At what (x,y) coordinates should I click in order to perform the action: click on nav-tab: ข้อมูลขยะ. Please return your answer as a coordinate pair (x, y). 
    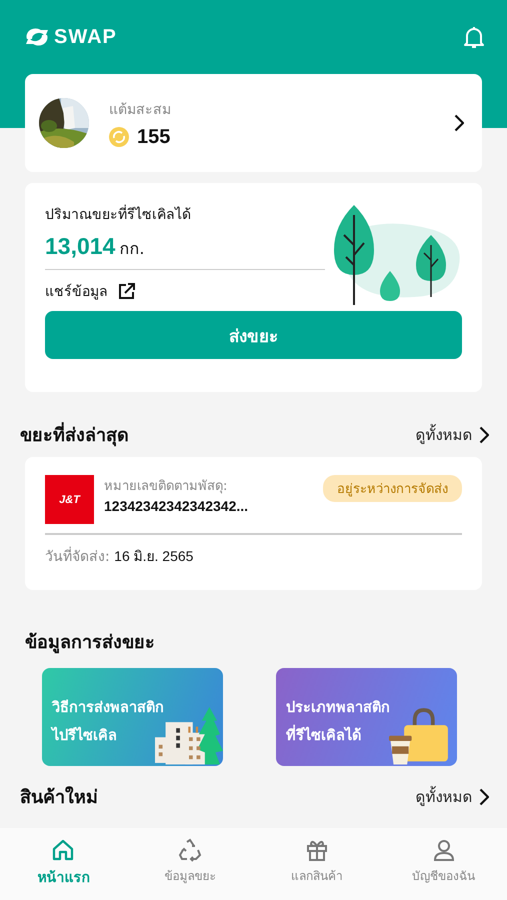
    Looking at the image, I should click on (190, 861).